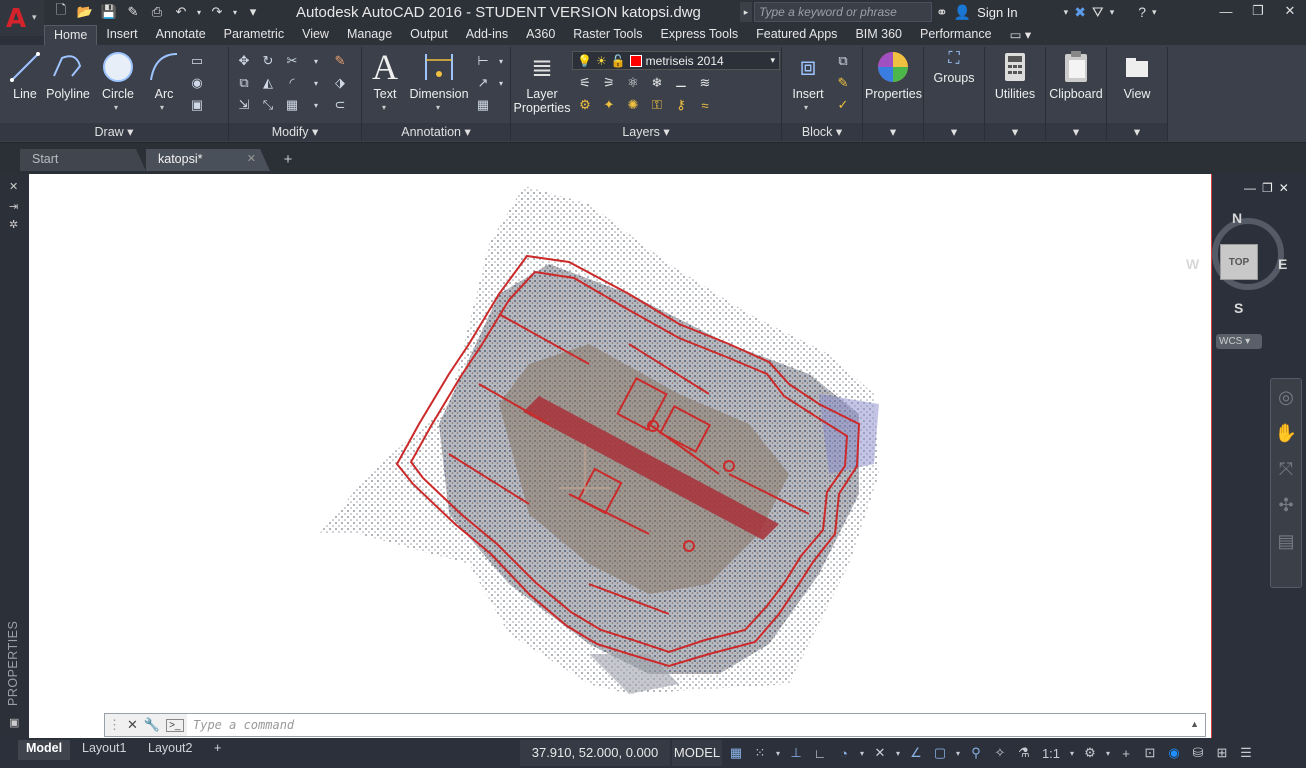 The width and height of the screenshot is (1306, 768). I want to click on circle-button: Circle ▾, so click(118, 79).